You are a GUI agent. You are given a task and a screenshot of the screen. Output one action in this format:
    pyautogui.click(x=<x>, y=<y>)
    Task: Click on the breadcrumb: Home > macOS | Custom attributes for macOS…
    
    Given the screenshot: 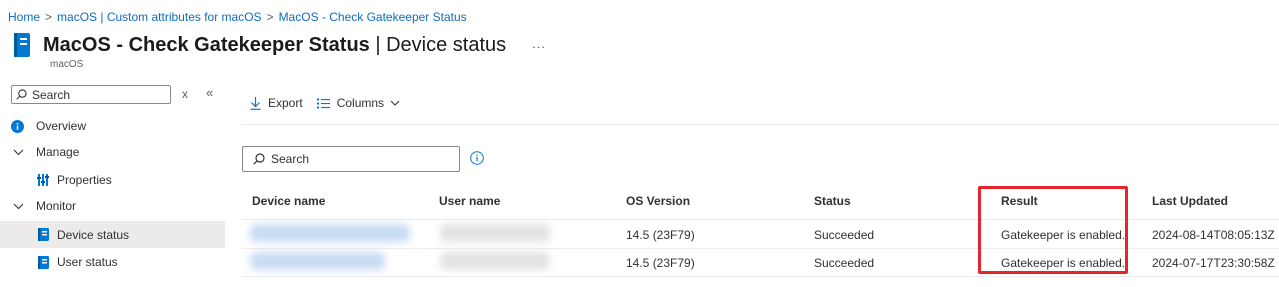 What is the action you would take?
    pyautogui.click(x=237, y=17)
    